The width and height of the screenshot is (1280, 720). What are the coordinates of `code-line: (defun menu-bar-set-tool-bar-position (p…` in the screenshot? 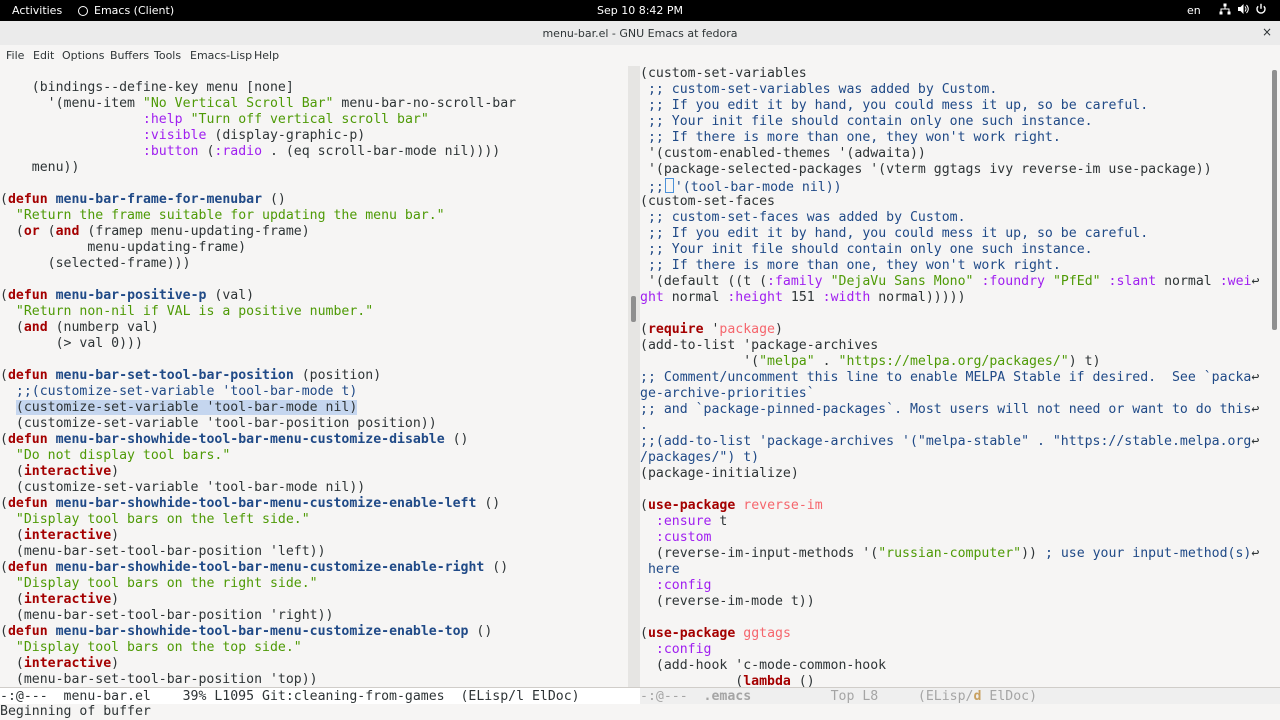 It's located at (314, 376).